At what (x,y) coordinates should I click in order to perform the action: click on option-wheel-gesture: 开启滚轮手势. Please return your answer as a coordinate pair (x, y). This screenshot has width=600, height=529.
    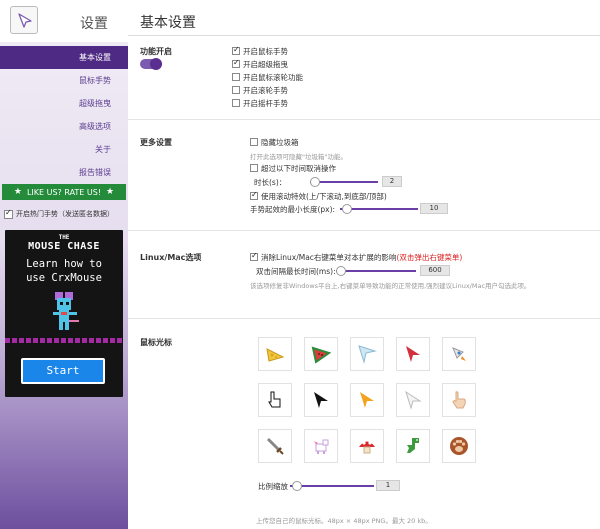
    Looking at the image, I should click on (260, 90).